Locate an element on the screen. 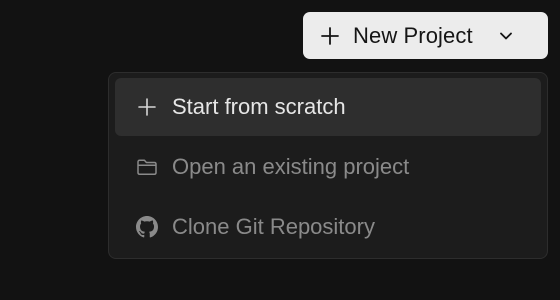 The width and height of the screenshot is (560, 300). menu-item-label: Clone Git Repository is located at coordinates (273, 226).